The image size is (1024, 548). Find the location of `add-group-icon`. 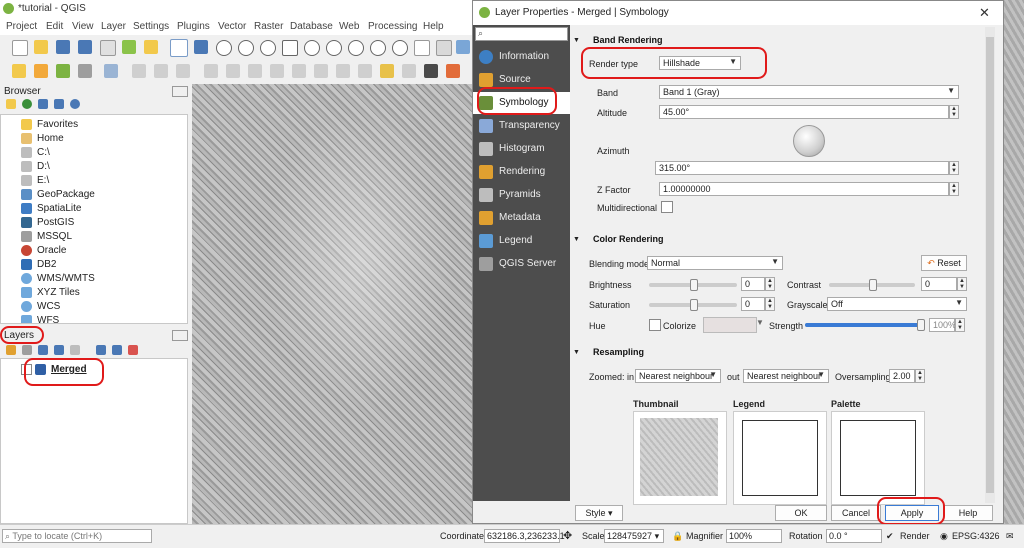

add-group-icon is located at coordinates (27, 350).